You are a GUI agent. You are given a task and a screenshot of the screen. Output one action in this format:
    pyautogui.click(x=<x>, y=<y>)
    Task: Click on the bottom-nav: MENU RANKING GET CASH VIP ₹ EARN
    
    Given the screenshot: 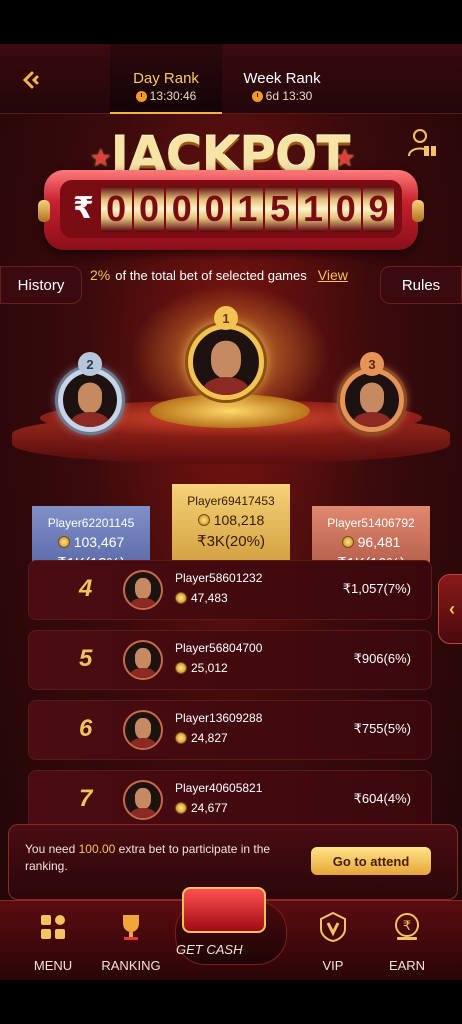 What is the action you would take?
    pyautogui.click(x=231, y=933)
    